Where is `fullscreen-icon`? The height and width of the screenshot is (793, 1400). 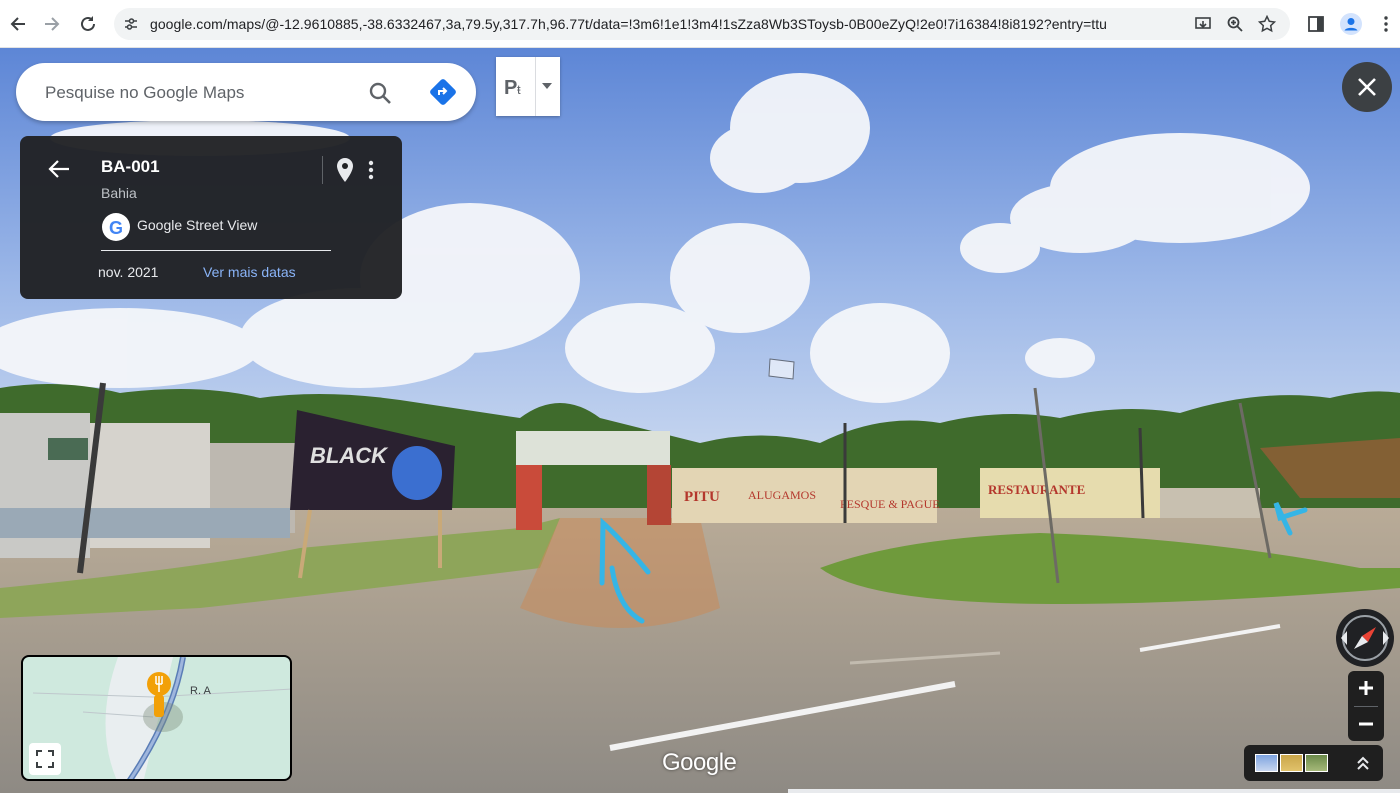
fullscreen-icon is located at coordinates (45, 759).